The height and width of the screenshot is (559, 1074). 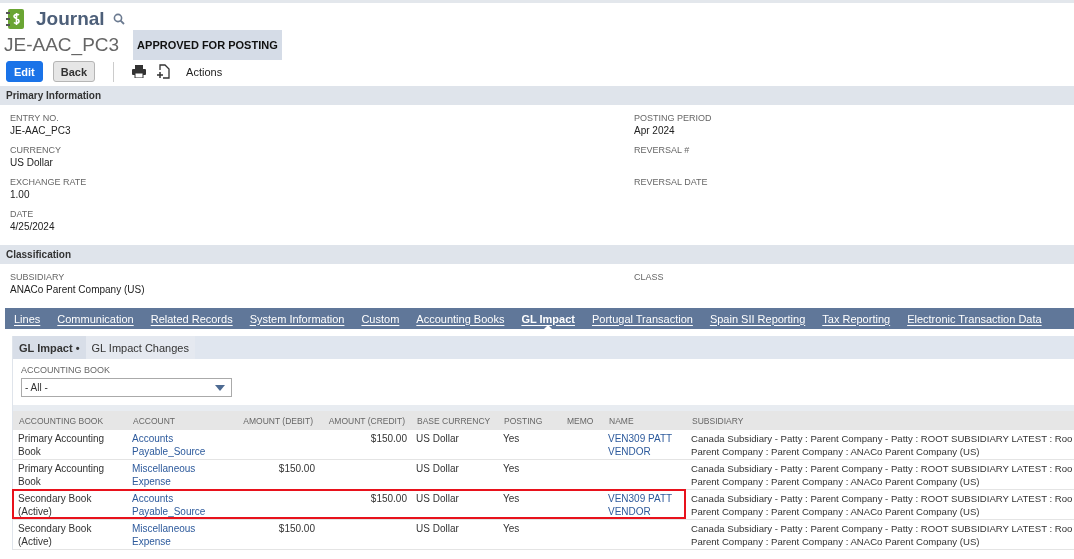 I want to click on field-label: SUBSIDIARY, so click(x=38, y=277).